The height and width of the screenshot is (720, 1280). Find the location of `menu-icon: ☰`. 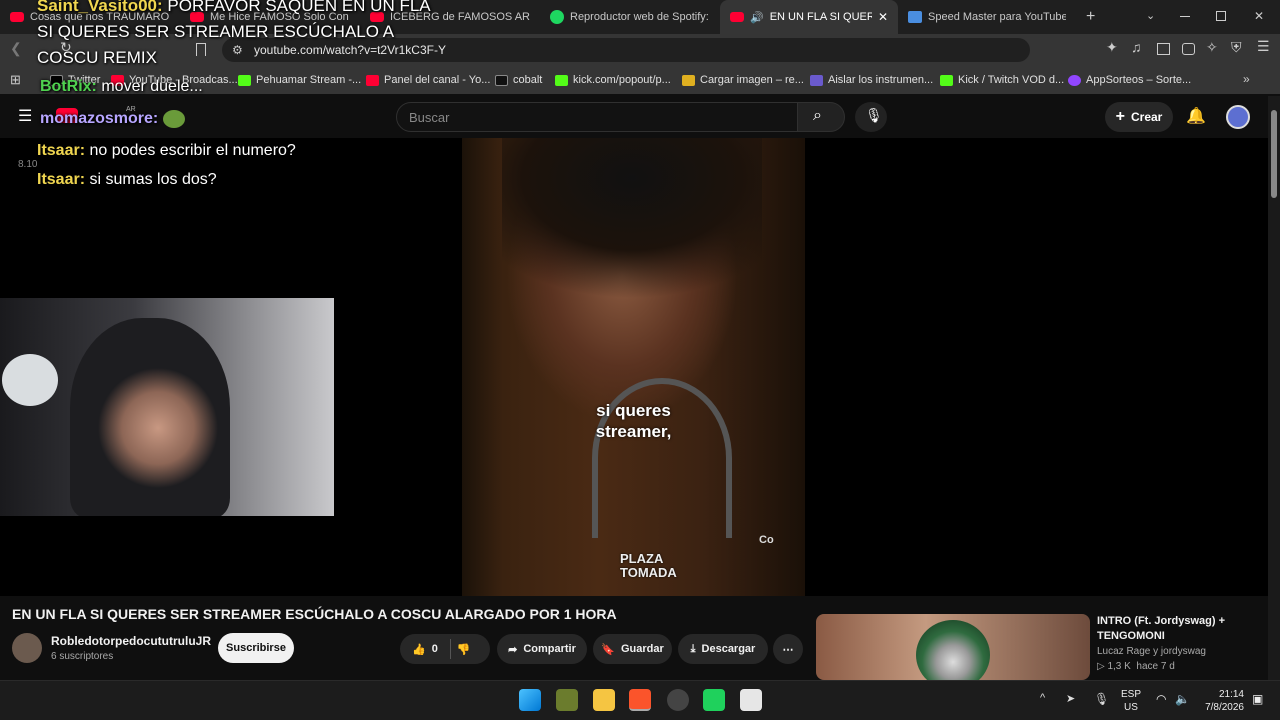

menu-icon: ☰ is located at coordinates (1263, 46).